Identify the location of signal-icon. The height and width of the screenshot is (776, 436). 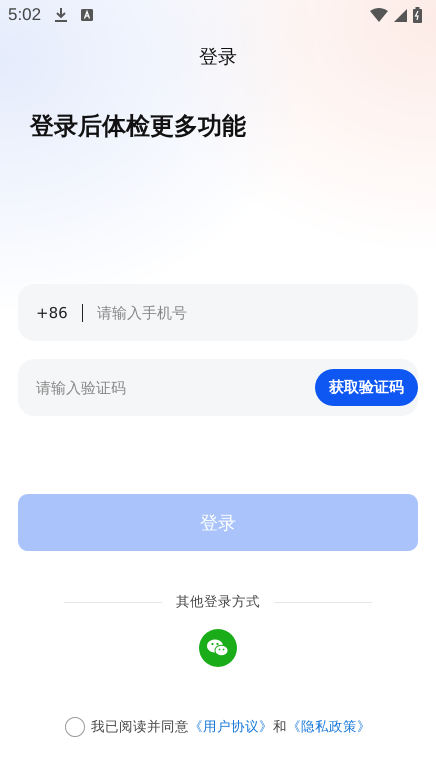
(400, 15).